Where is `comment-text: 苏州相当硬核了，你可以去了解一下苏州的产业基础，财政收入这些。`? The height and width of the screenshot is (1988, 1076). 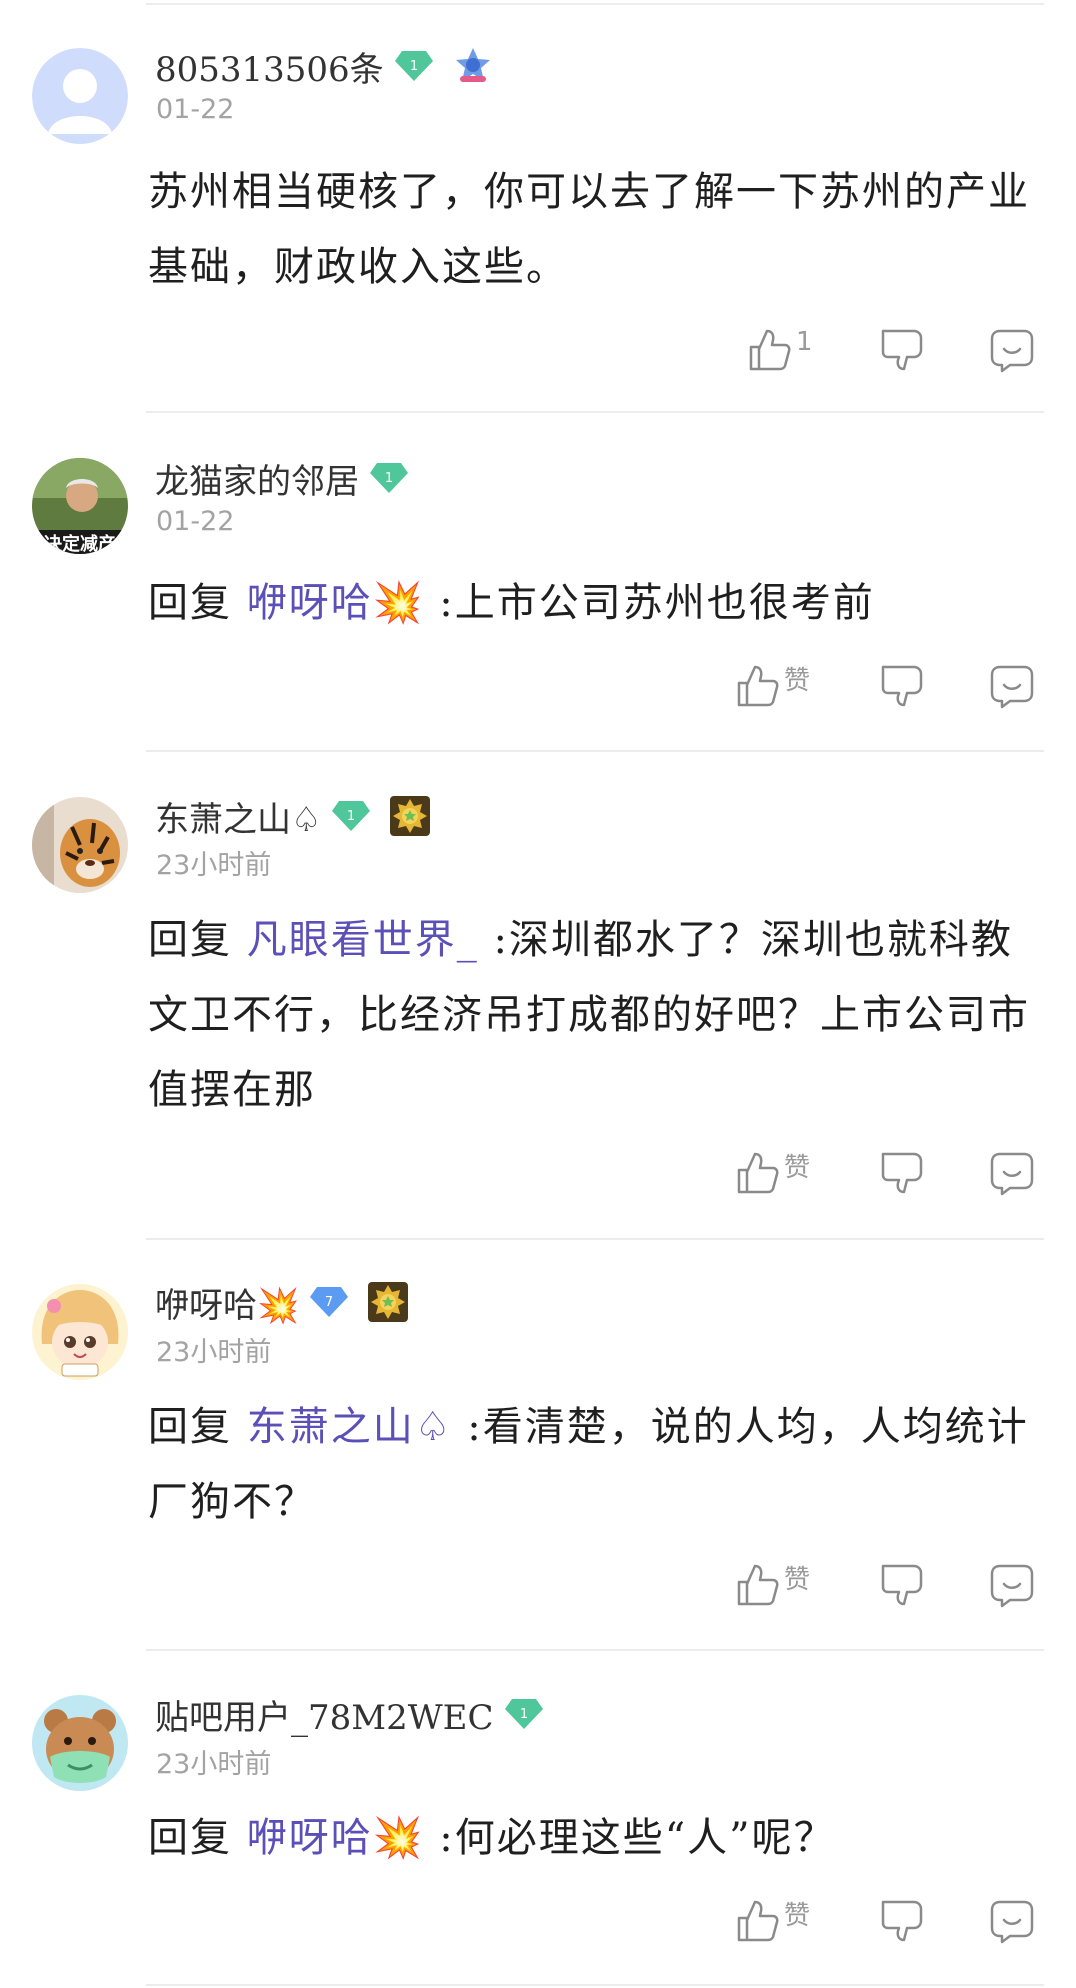
comment-text: 苏州相当硬核了，你可以去了解一下苏州的产业基础，财政收入这些。 is located at coordinates (589, 229).